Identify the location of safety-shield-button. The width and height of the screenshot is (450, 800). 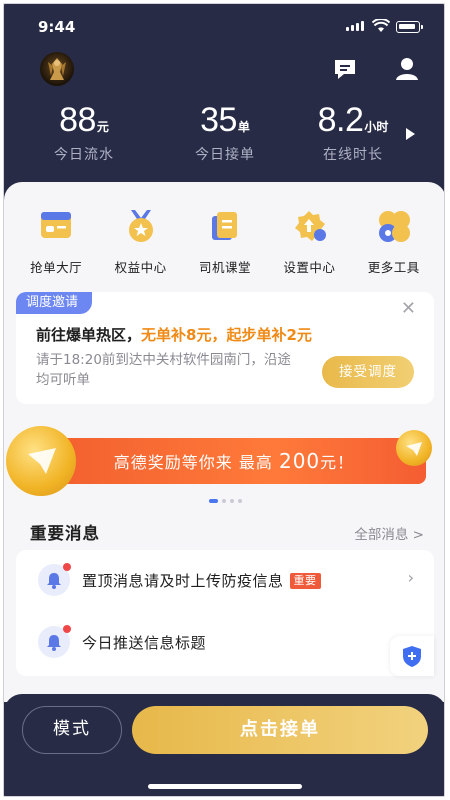
(412, 656).